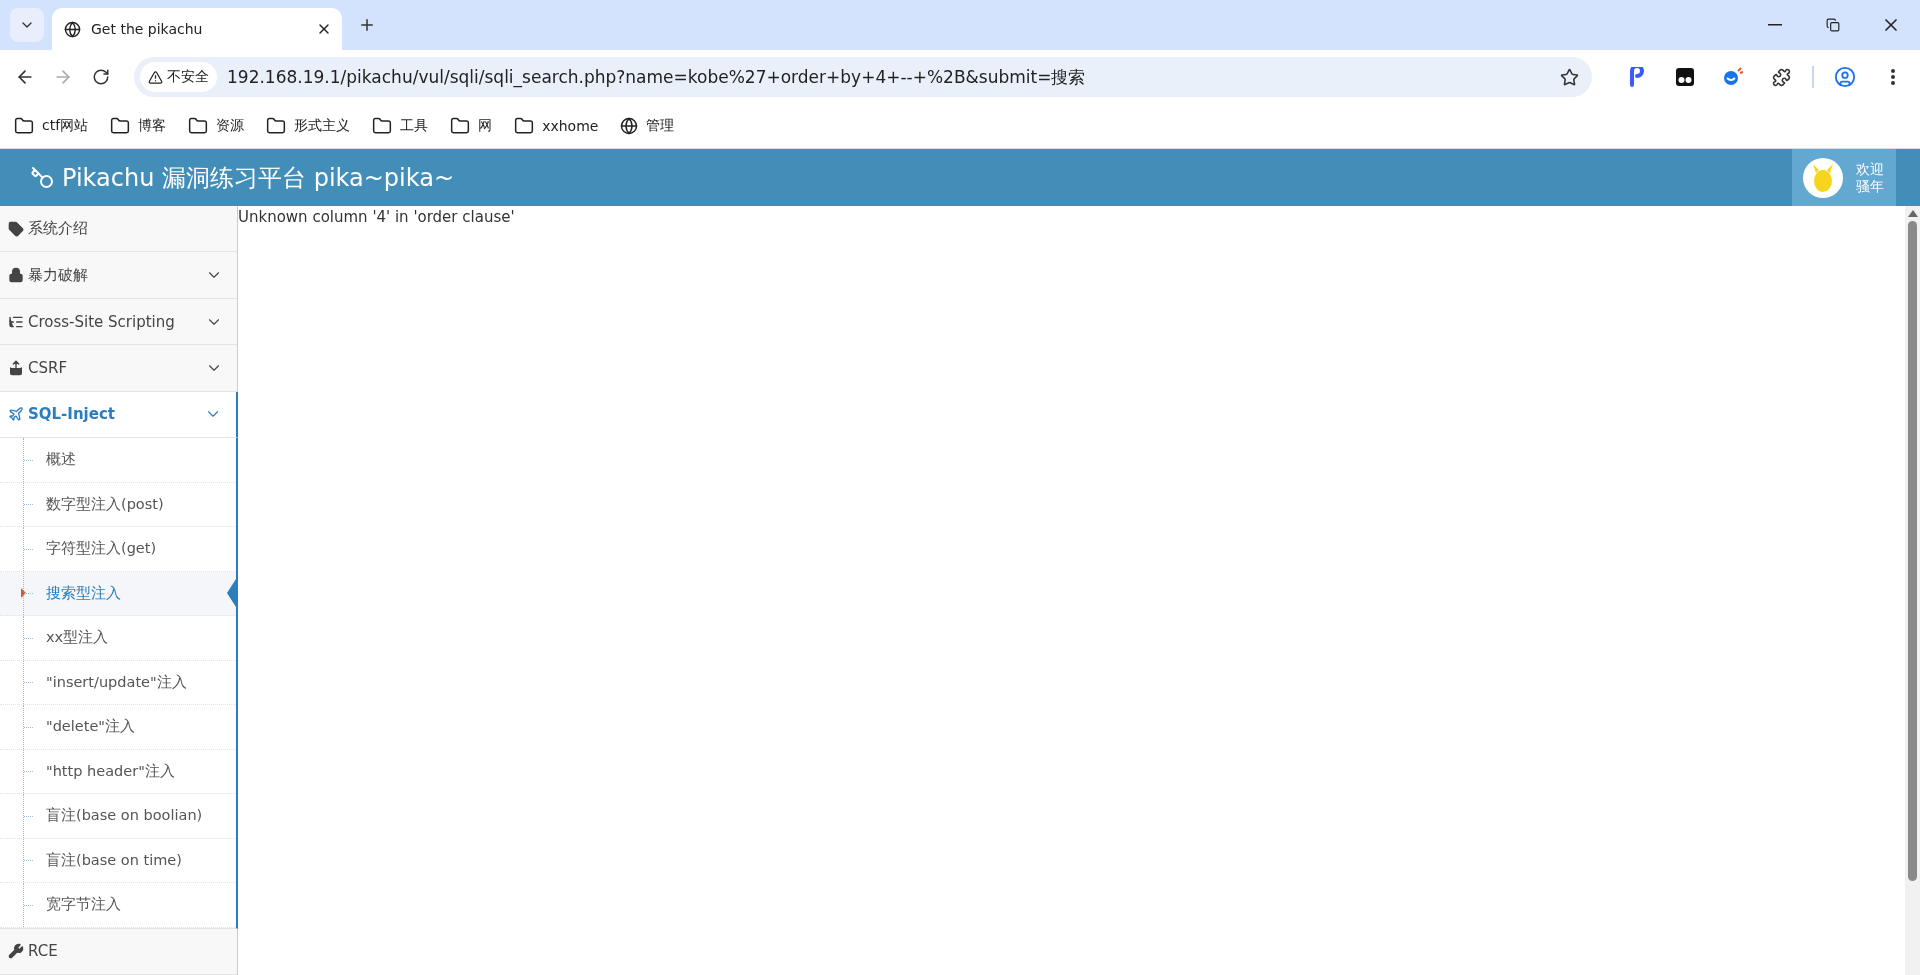 This screenshot has width=1920, height=975. What do you see at coordinates (1685, 77) in the screenshot?
I see `eyes-logo-icon` at bounding box center [1685, 77].